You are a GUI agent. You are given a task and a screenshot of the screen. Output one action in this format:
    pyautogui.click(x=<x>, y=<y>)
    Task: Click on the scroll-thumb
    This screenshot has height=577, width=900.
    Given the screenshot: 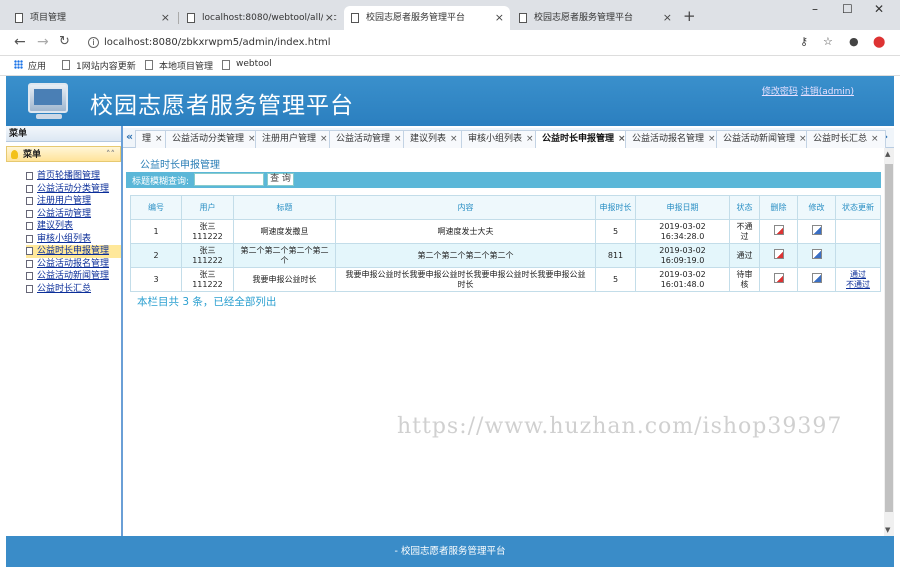 What is the action you would take?
    pyautogui.click(x=889, y=338)
    